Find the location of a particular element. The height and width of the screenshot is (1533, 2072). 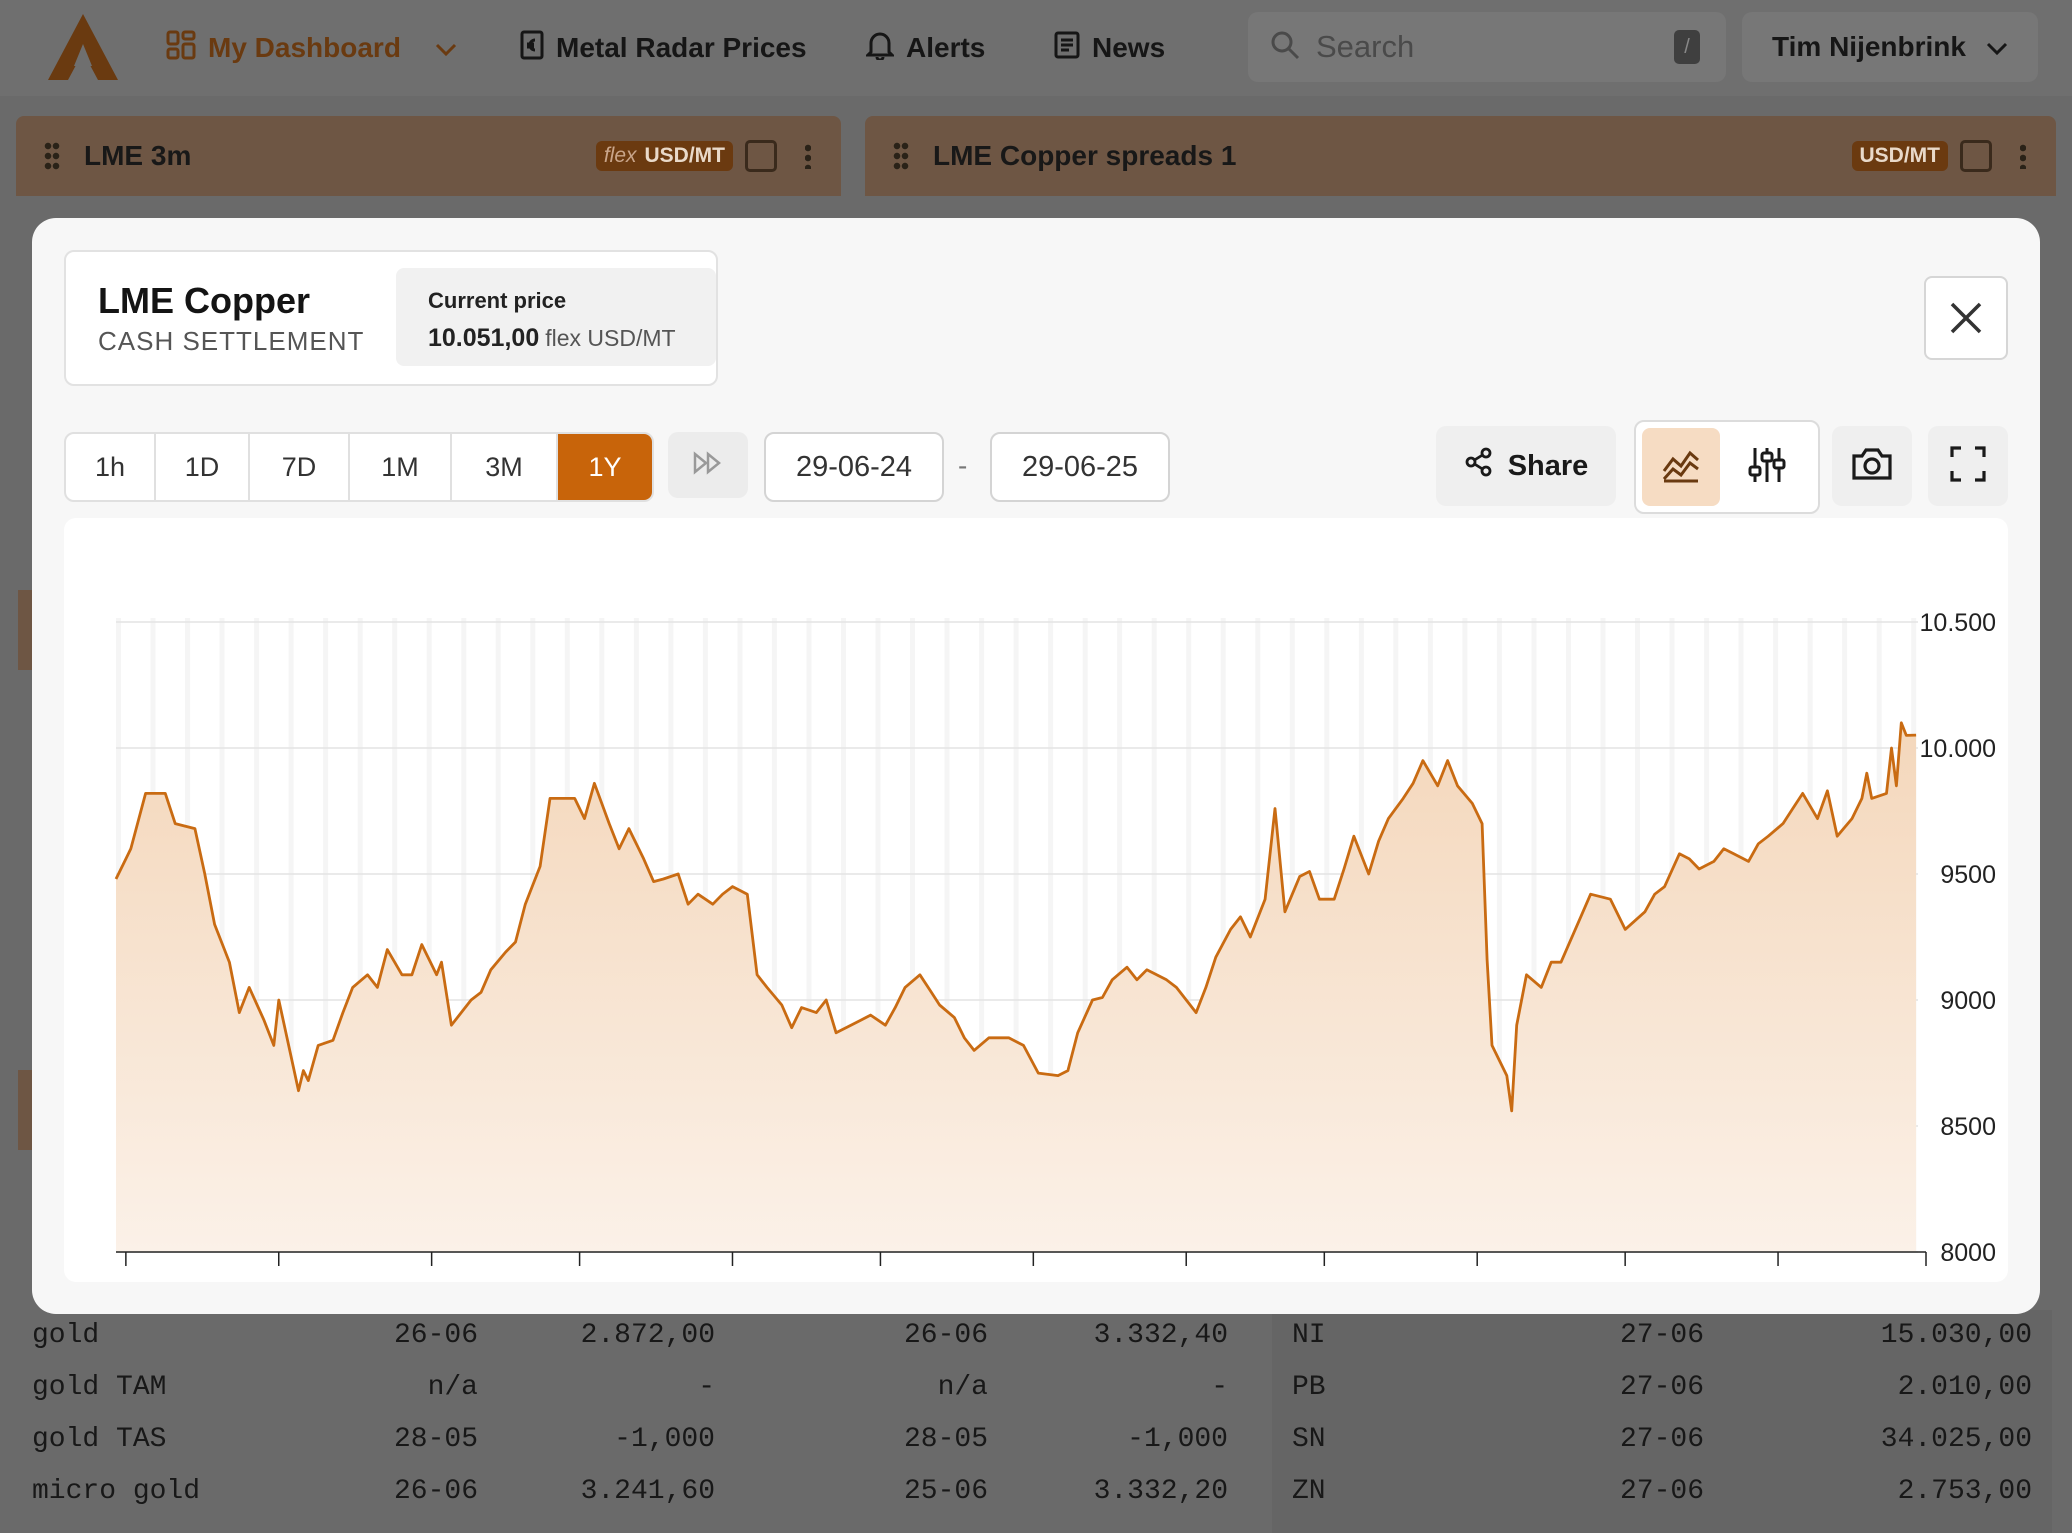

cell-value: 15.030,00 is located at coordinates (1956, 1335).